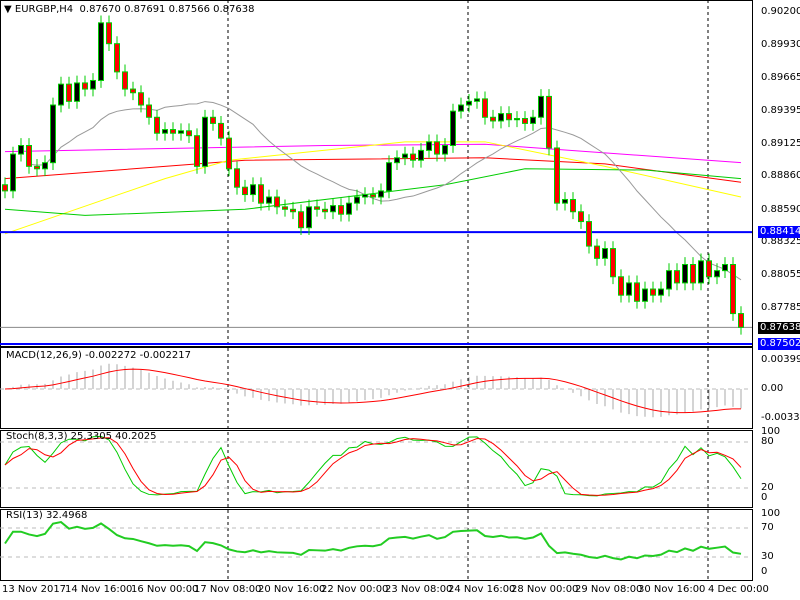 This screenshot has height=600, width=800. I want to click on rsi-tick-label: 0, so click(764, 571).